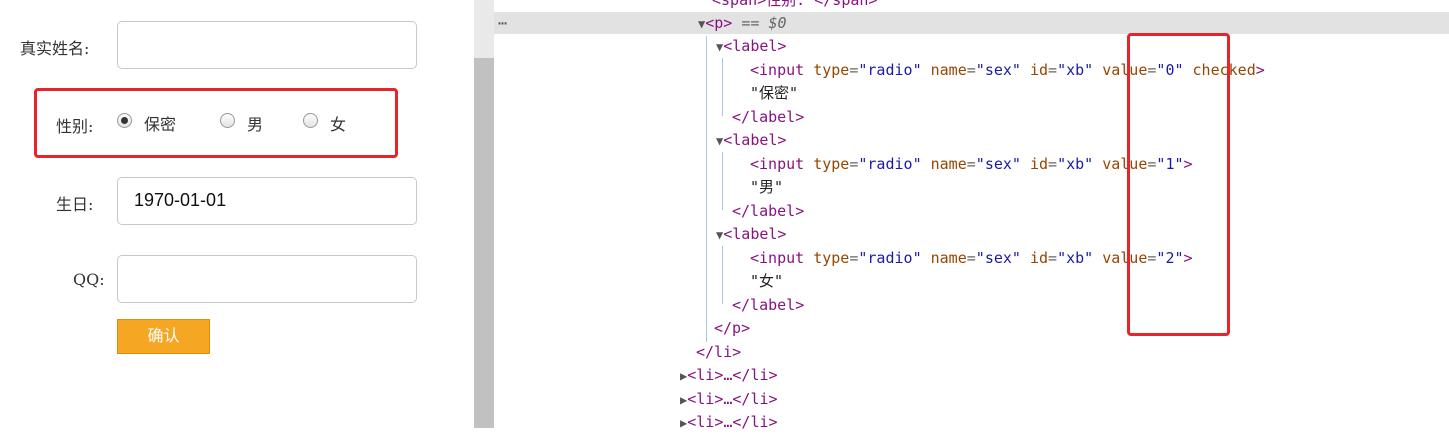 This screenshot has width=1449, height=434. Describe the element at coordinates (267, 279) in the screenshot. I see `qq-input` at that location.